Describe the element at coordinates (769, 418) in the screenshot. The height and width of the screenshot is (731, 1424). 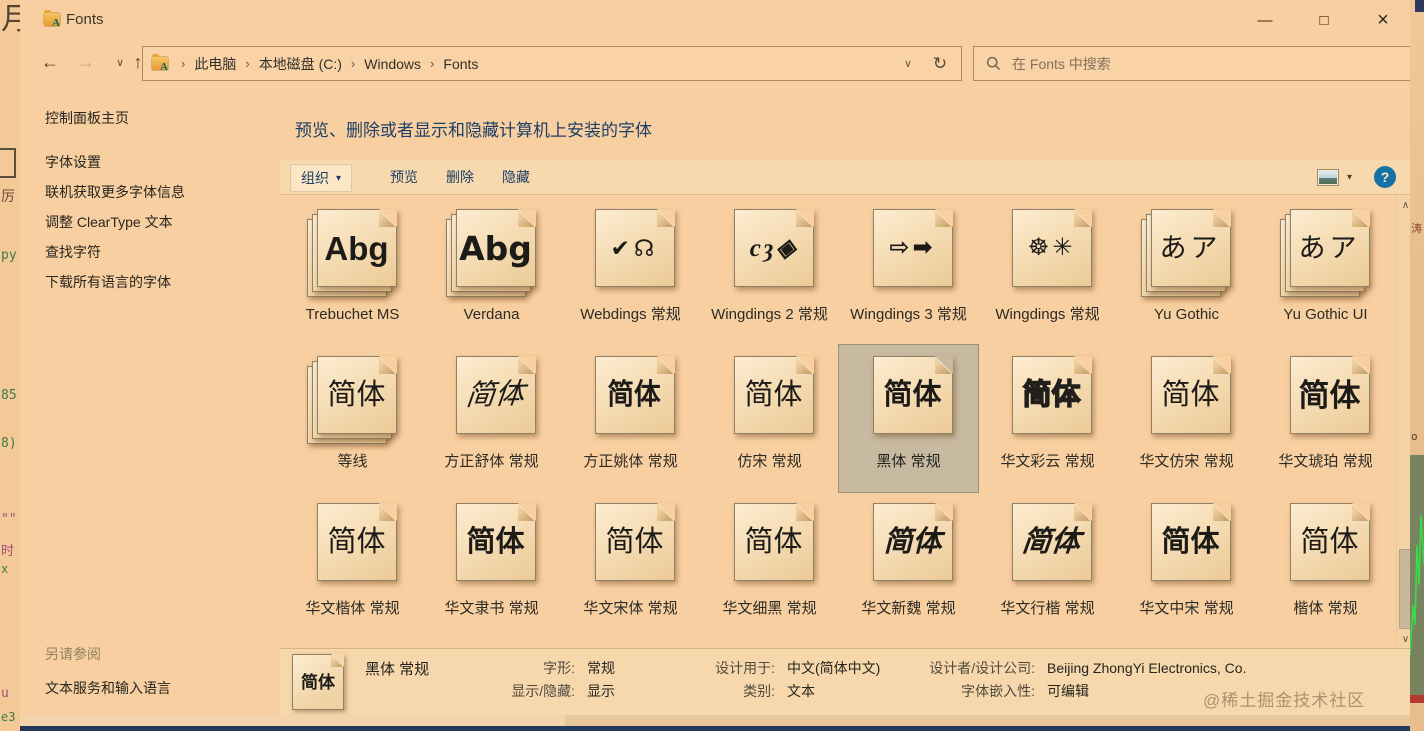
I see `font-item: 简体 仿宋 常规` at that location.